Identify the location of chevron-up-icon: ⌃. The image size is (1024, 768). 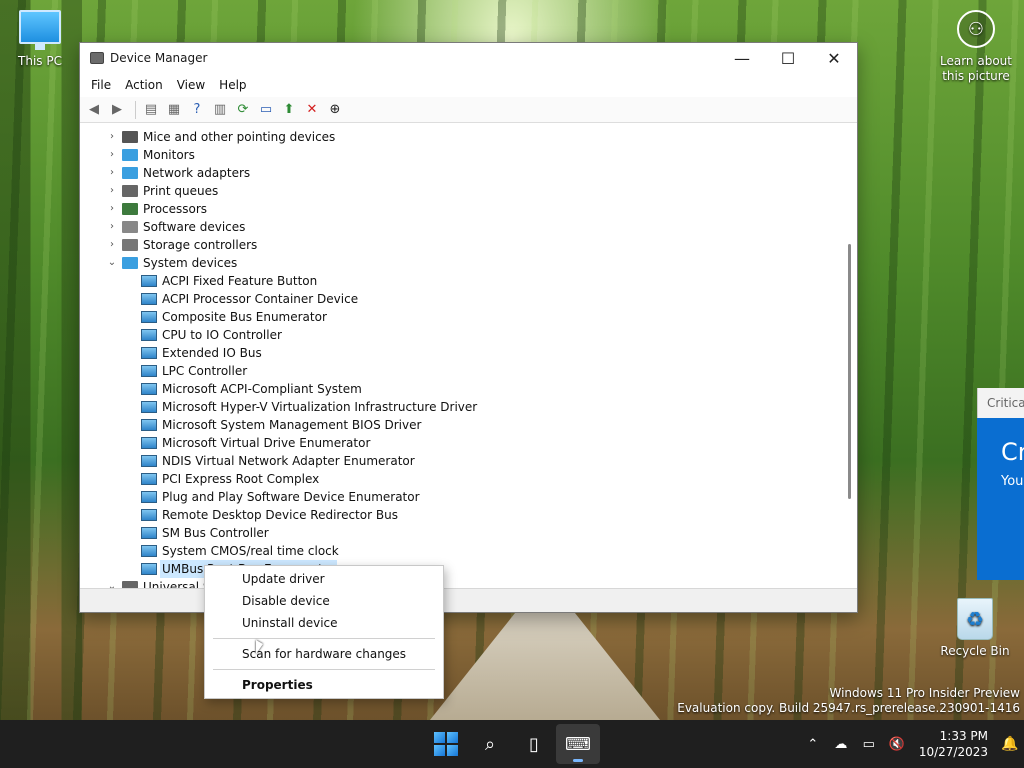
(813, 744).